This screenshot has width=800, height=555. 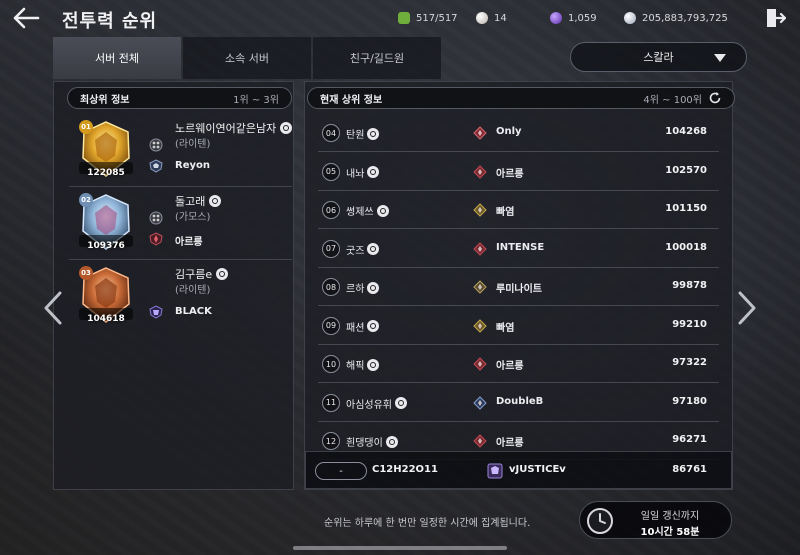 What do you see at coordinates (193, 217) in the screenshot?
I see `ranker-server: (가모스)` at bounding box center [193, 217].